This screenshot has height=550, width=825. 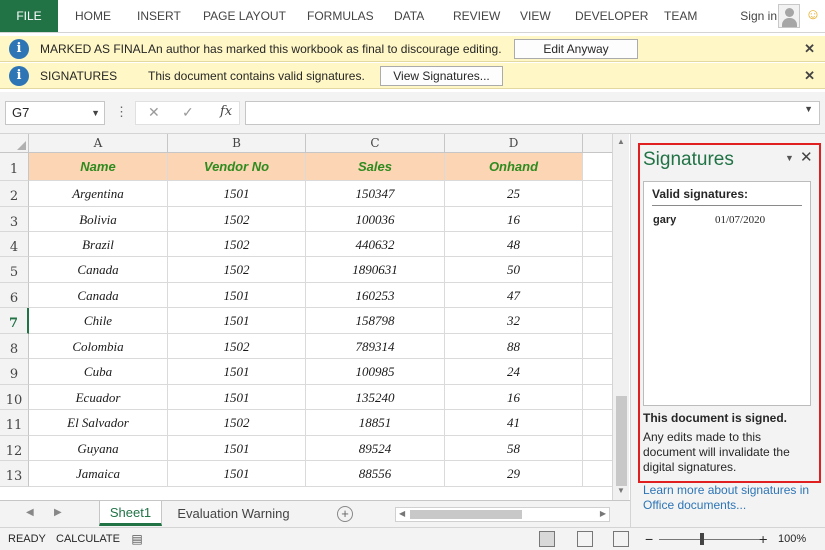 What do you see at coordinates (98, 474) in the screenshot?
I see `table-cell: Jamaica` at bounding box center [98, 474].